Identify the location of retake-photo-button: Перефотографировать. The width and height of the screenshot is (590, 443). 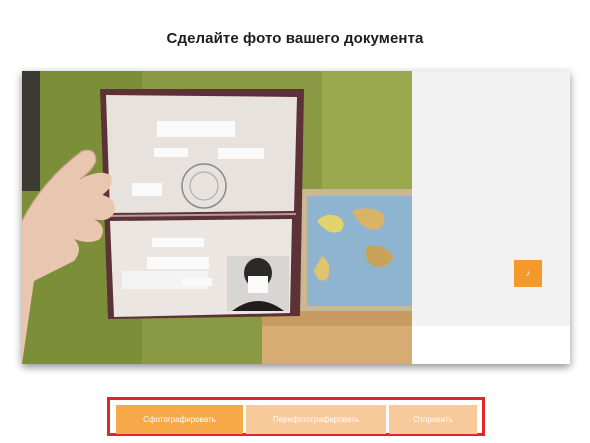
(316, 419).